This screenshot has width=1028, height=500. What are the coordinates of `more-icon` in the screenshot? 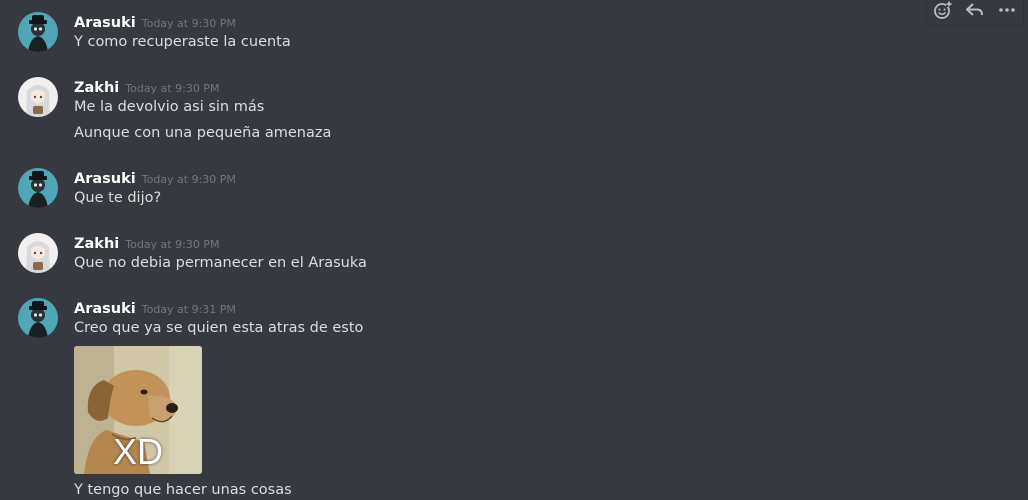 It's located at (1007, 11).